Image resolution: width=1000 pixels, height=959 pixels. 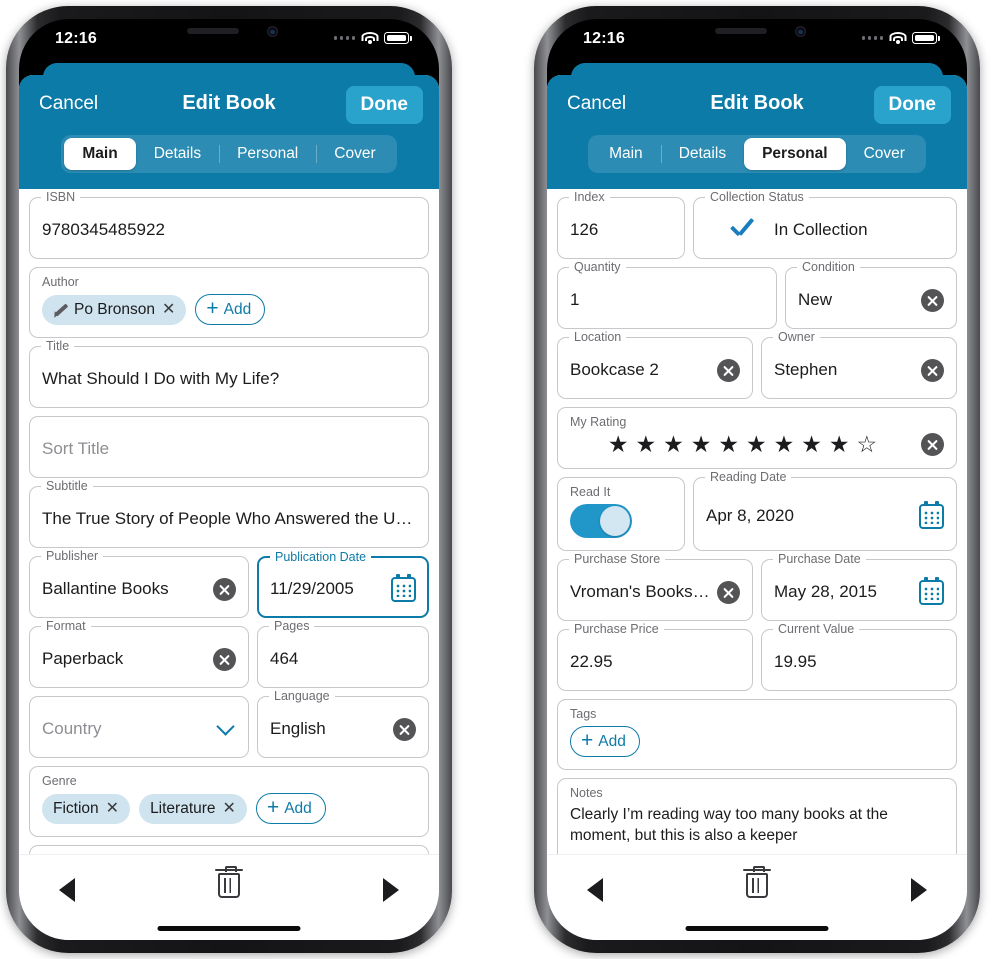 I want to click on segmented-control-right: Main Details Personal Cover, so click(x=757, y=154).